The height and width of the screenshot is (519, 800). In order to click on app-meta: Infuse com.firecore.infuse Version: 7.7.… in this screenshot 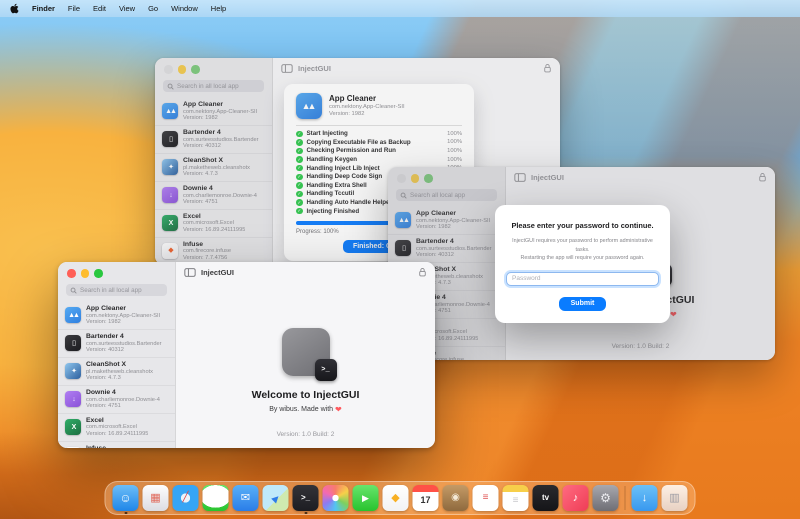, I will do `click(207, 251)`.